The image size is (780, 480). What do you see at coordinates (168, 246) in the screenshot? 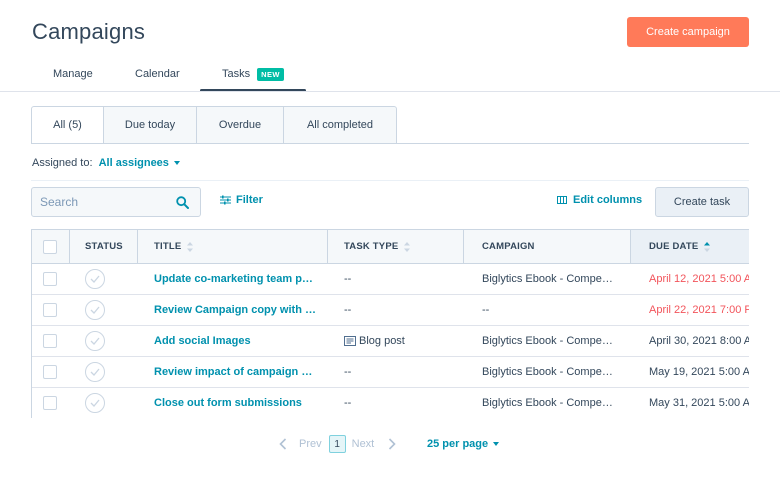
I see `header-title-label: TITLE` at bounding box center [168, 246].